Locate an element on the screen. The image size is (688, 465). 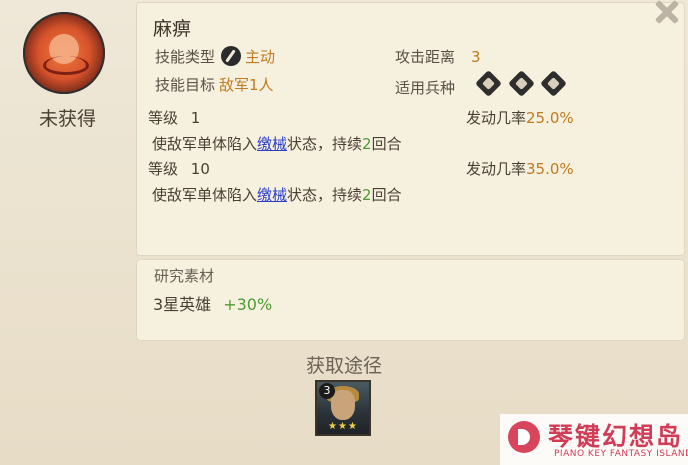
level-10-rate: 发动几率35.0% is located at coordinates (520, 168).